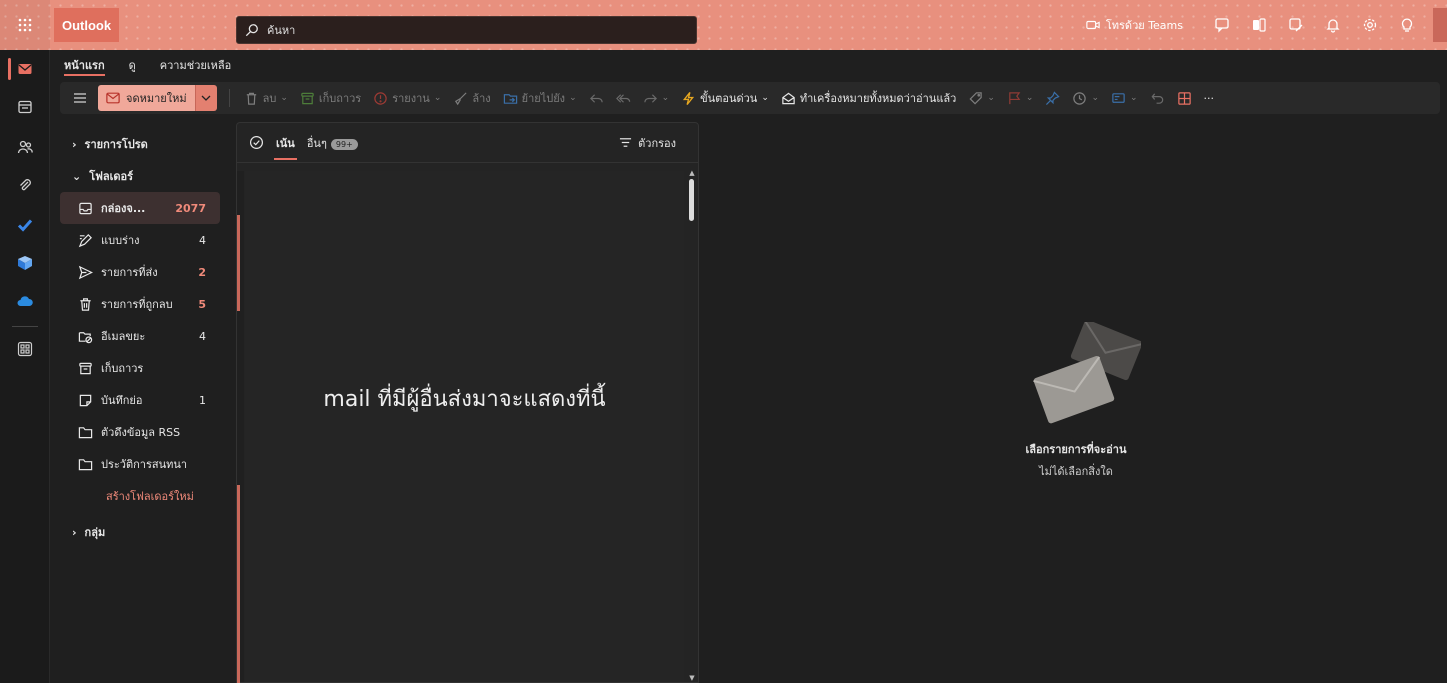  I want to click on scroll-down-arrow: ▼, so click(692, 678).